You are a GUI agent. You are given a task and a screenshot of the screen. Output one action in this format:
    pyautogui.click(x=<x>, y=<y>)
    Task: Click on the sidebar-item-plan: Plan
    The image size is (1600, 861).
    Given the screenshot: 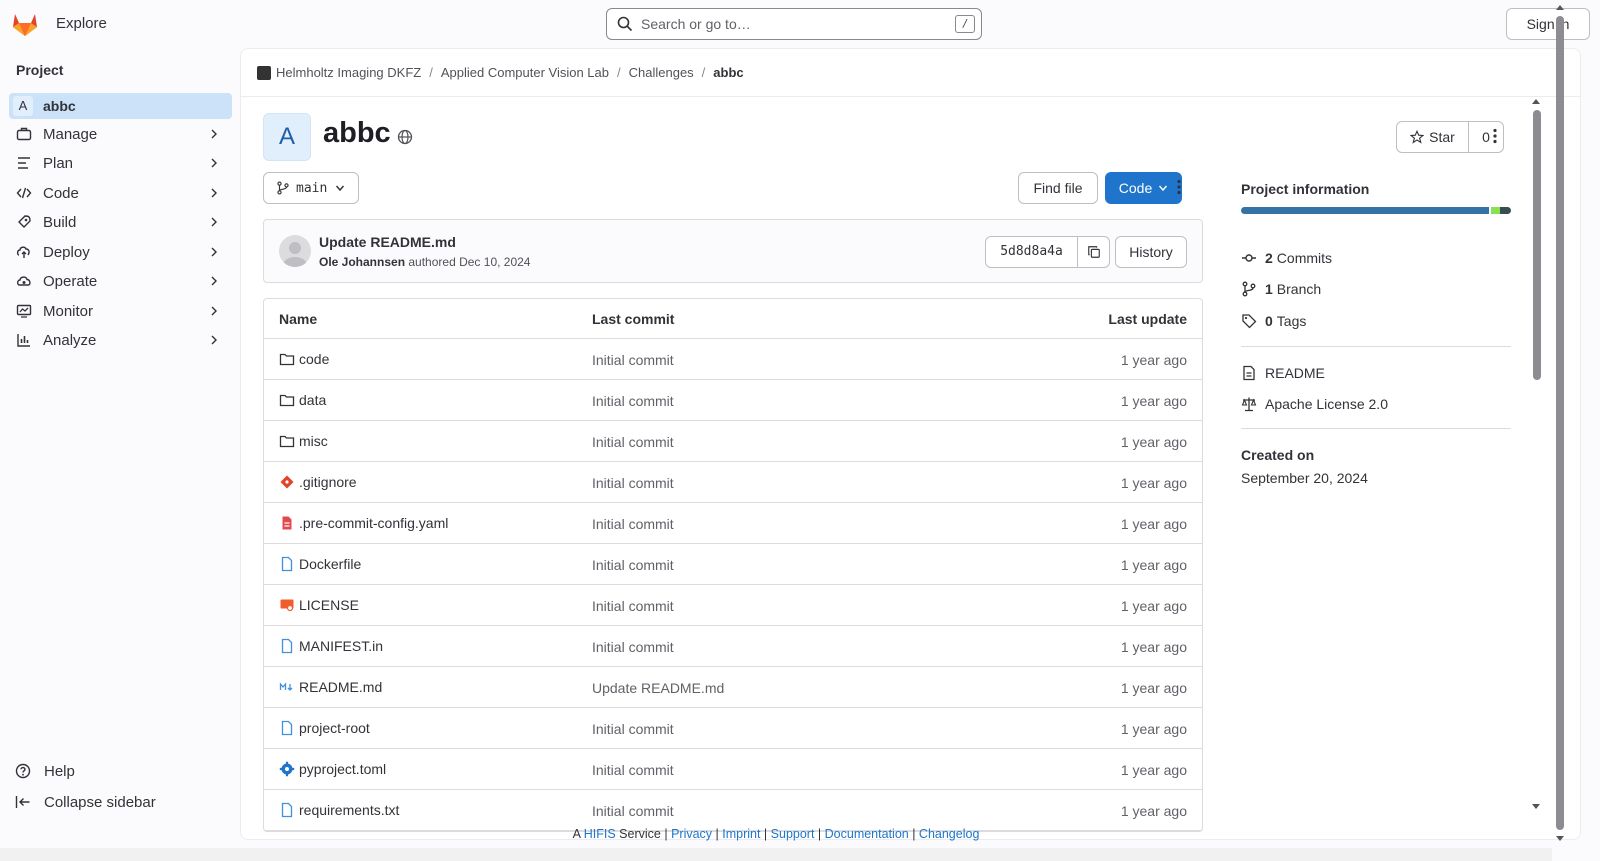 What is the action you would take?
    pyautogui.click(x=120, y=163)
    